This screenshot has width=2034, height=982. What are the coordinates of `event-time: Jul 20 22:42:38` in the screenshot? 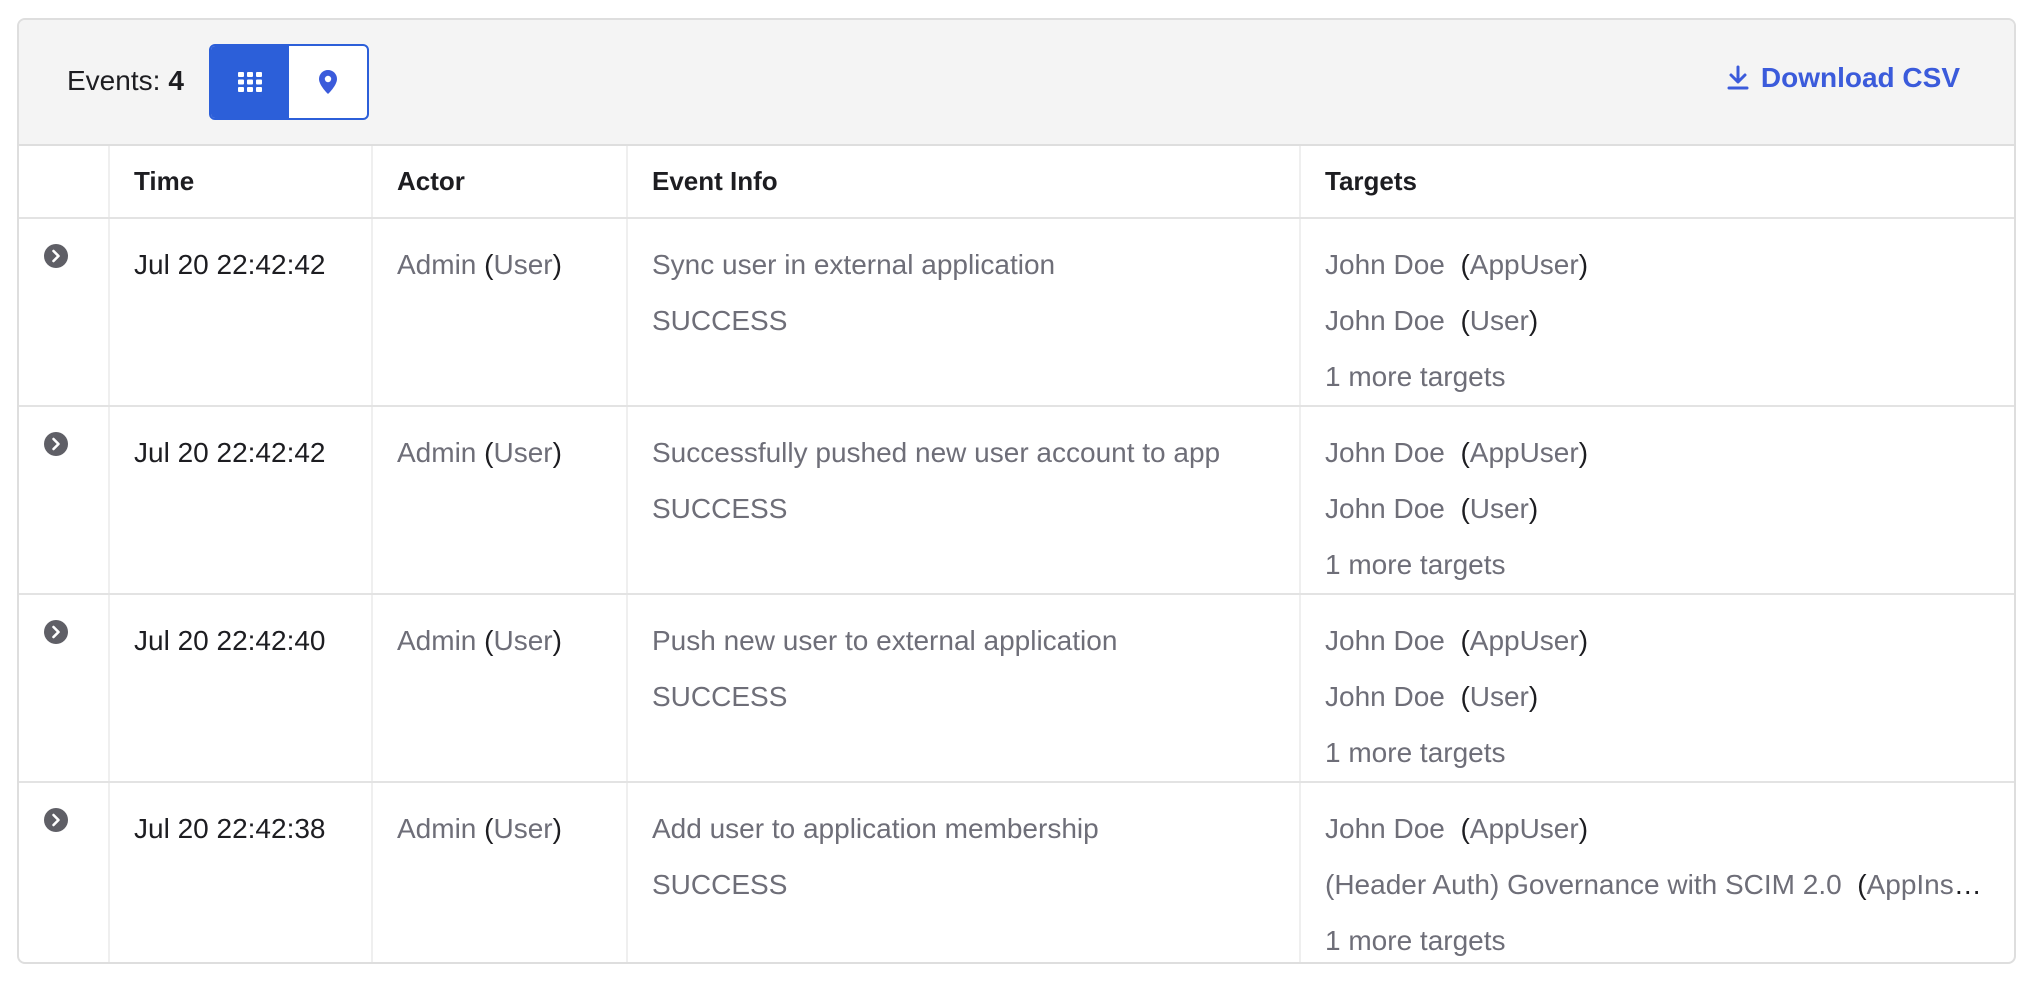 It's located at (230, 828).